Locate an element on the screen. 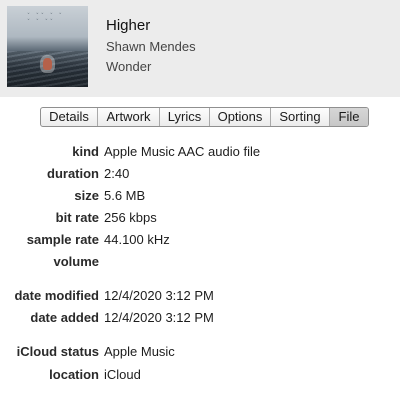 Image resolution: width=400 pixels, height=394 pixels. date-modified-row: date modified 12/4/2020 3:12 PM is located at coordinates (200, 297).